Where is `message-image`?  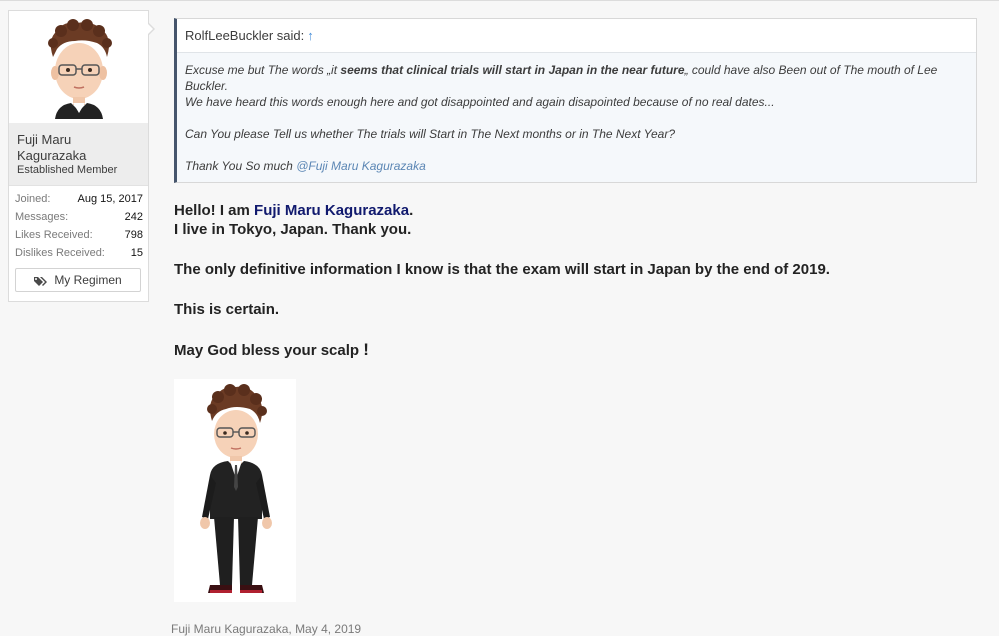
message-image is located at coordinates (235, 490).